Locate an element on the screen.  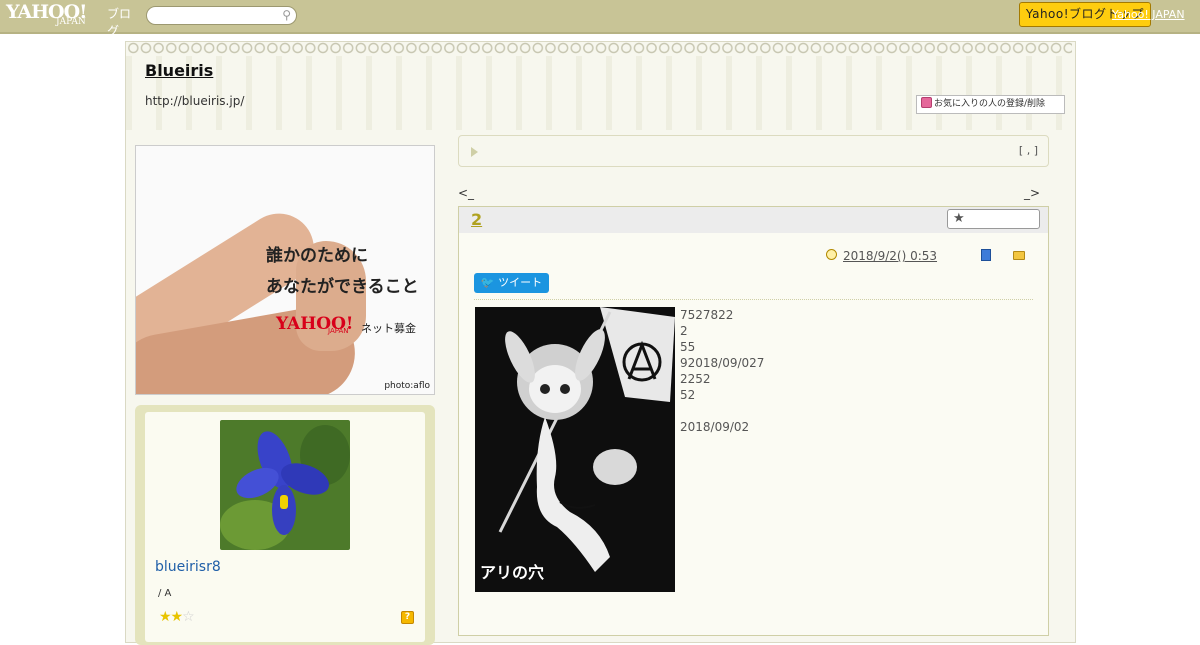
rating-stars-off: ☆ is located at coordinates (188, 617).